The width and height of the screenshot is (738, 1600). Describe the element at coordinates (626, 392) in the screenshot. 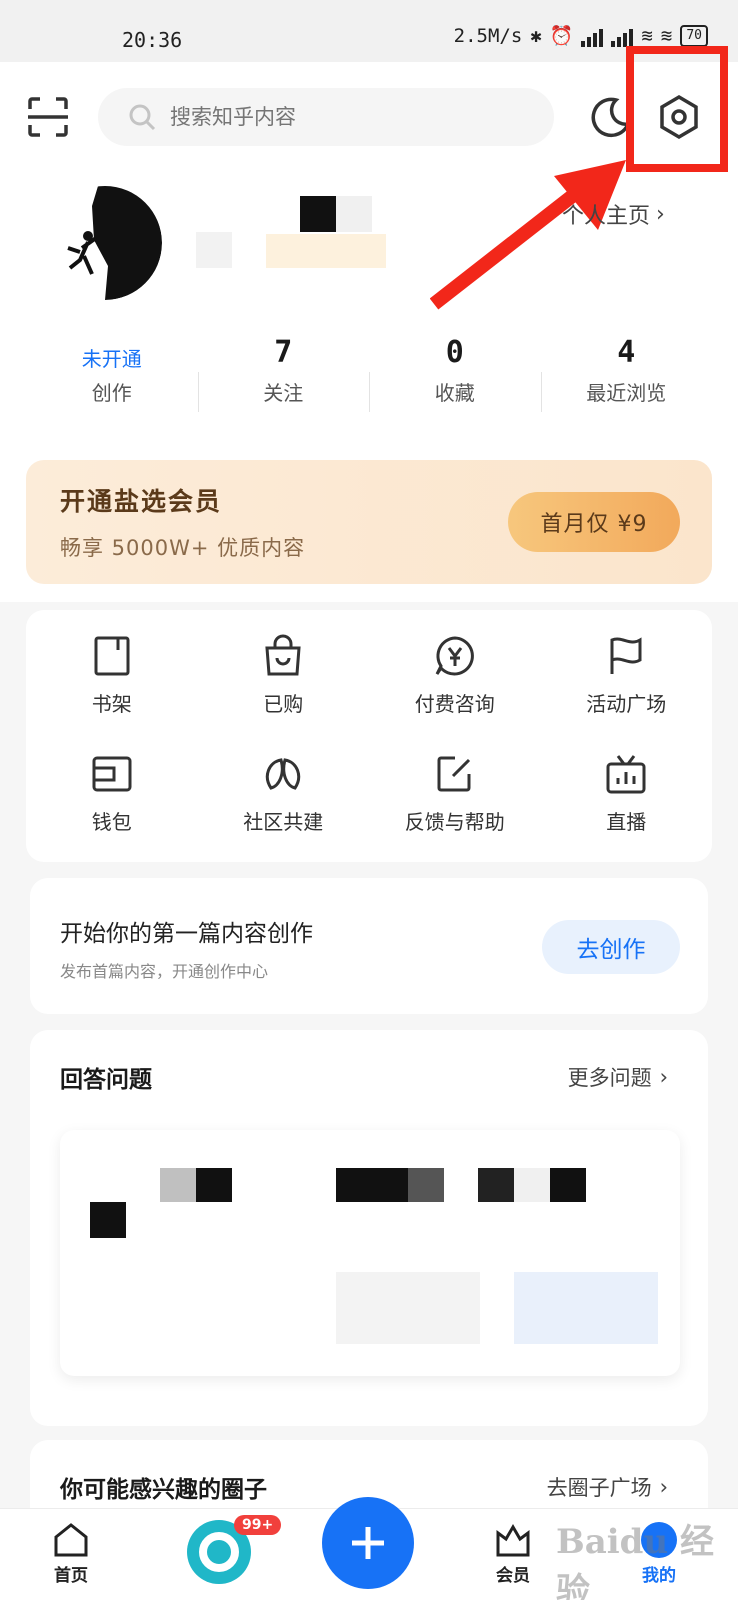

I see `stat-label: 最近浏览` at that location.